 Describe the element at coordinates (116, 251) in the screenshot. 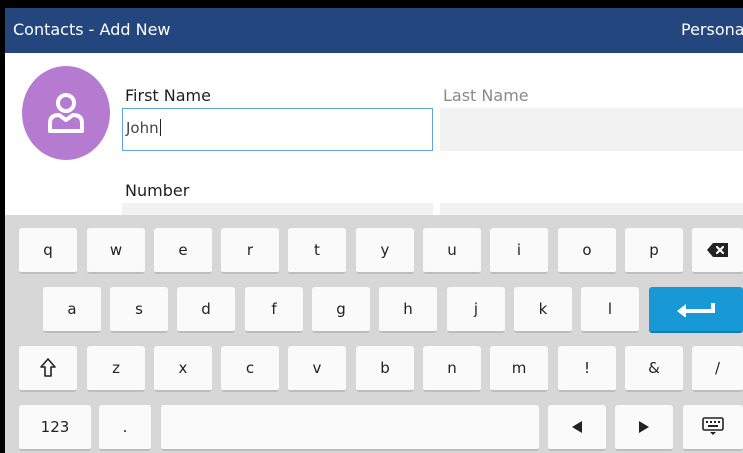

I see `key-w: w` at that location.